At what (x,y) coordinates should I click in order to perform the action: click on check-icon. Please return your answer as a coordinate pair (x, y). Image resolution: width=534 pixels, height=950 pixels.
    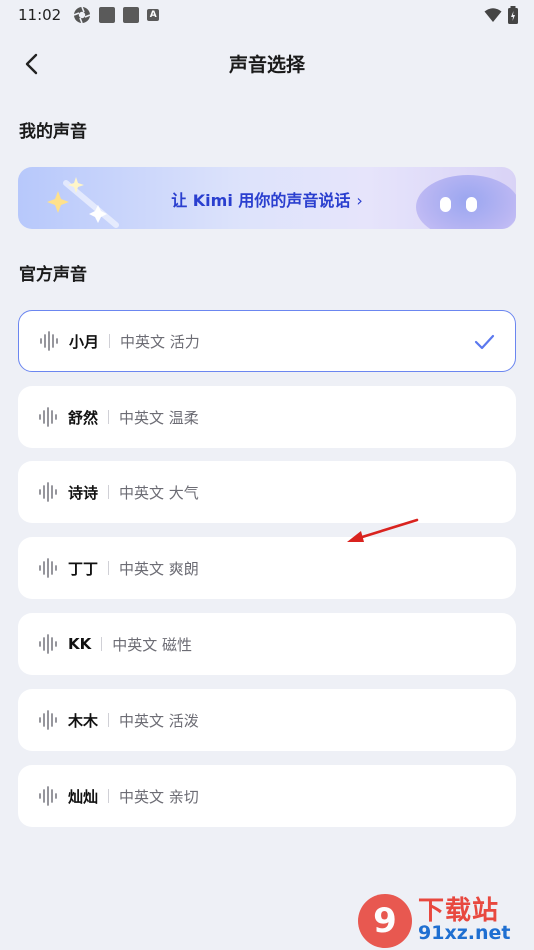
    Looking at the image, I should click on (484, 342).